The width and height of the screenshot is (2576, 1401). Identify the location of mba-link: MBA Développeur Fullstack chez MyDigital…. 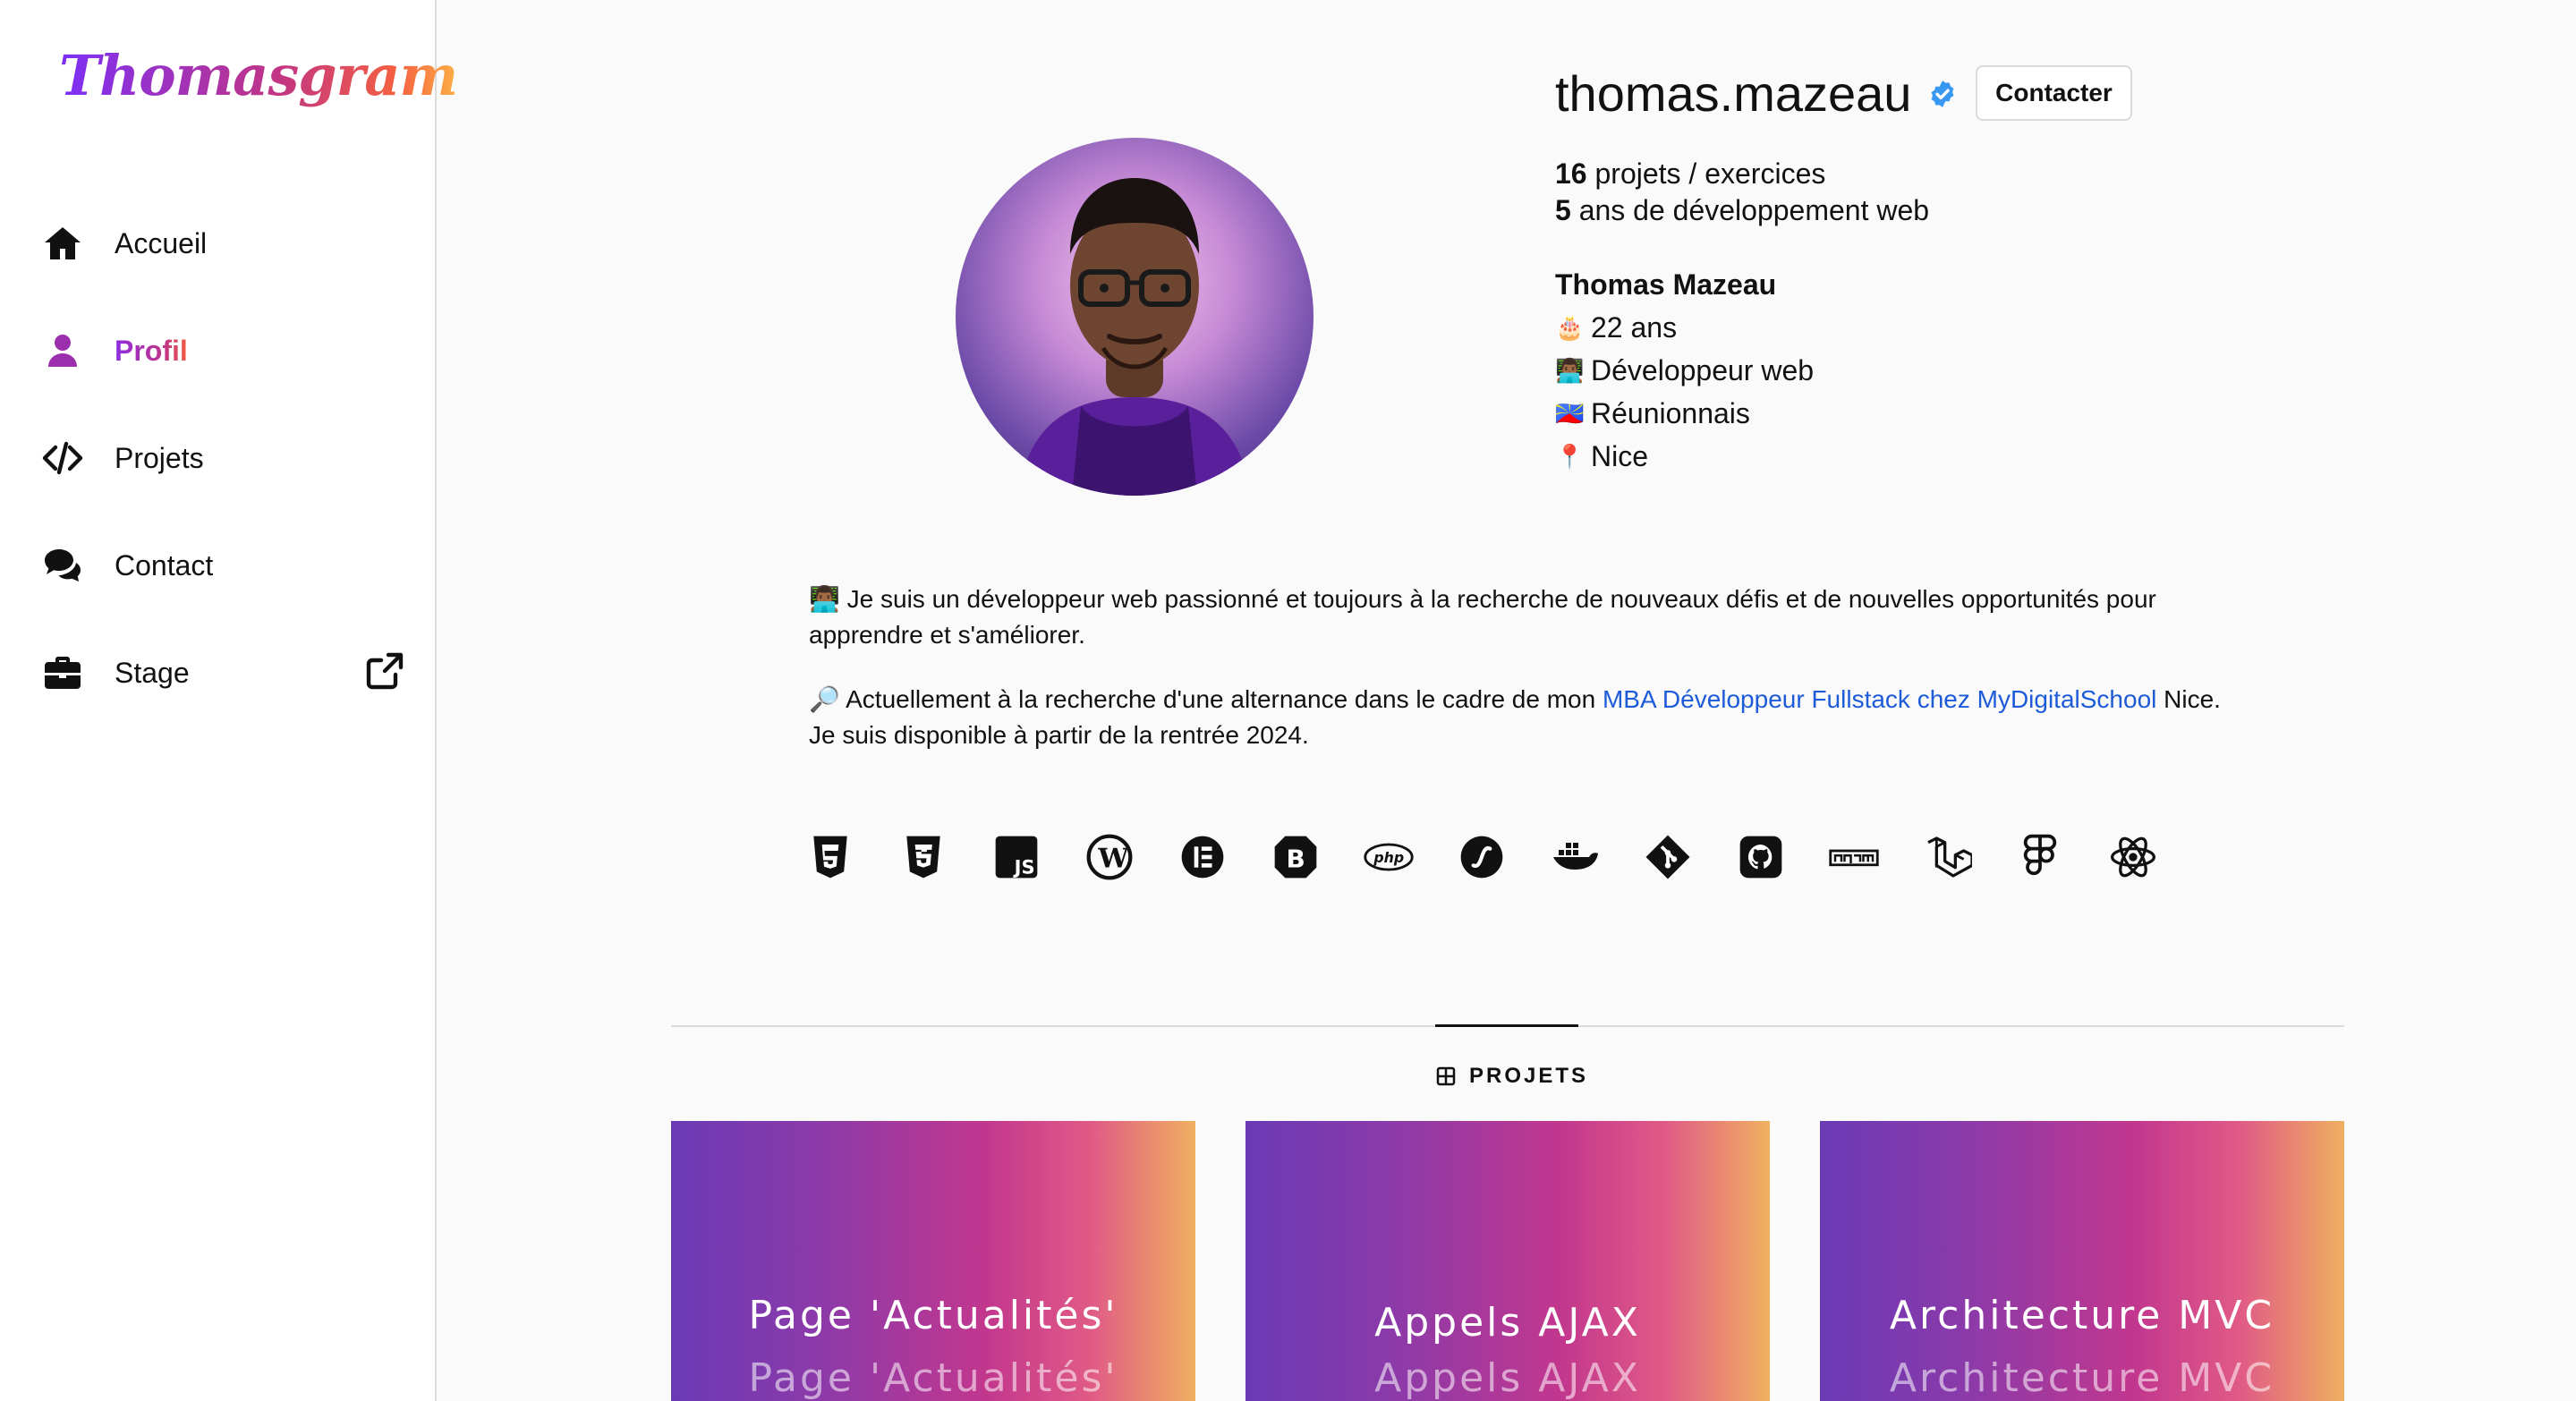
(1879, 699).